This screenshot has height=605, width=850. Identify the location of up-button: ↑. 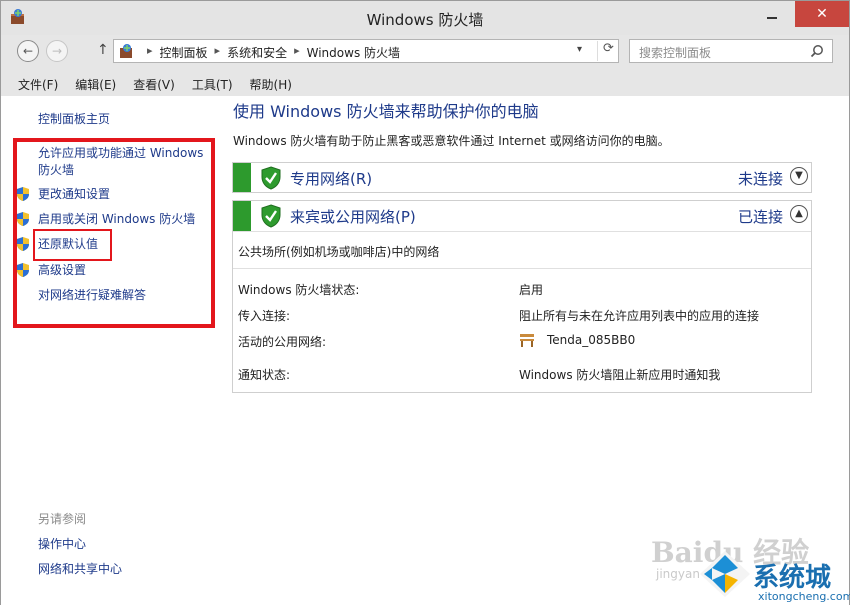
(103, 50).